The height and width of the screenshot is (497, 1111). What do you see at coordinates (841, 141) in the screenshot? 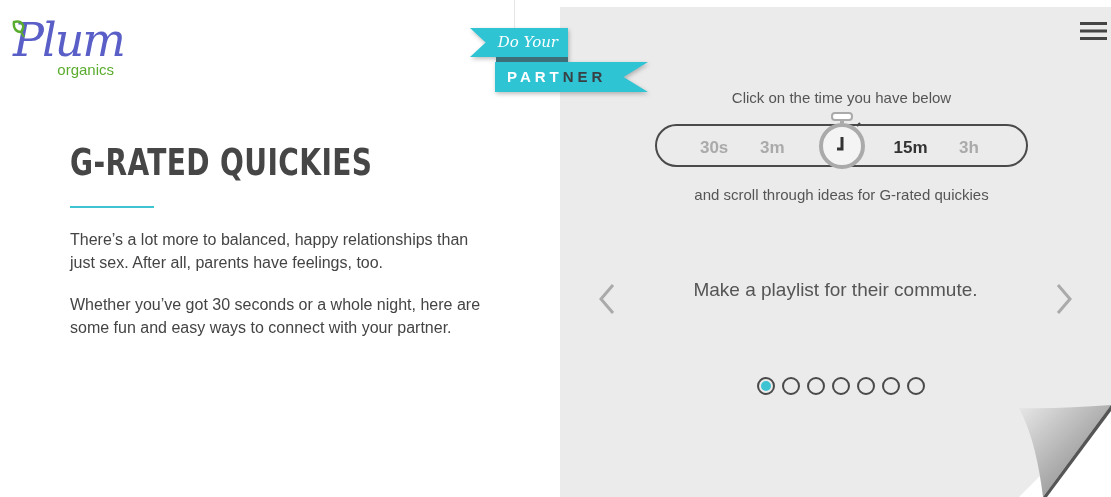
I see `stopwatch-icon` at bounding box center [841, 141].